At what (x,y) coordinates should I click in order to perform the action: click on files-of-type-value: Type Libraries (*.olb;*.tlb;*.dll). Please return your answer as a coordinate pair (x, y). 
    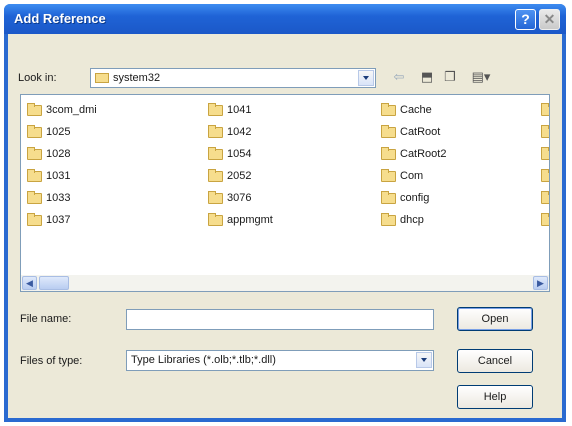
    Looking at the image, I should click on (203, 360).